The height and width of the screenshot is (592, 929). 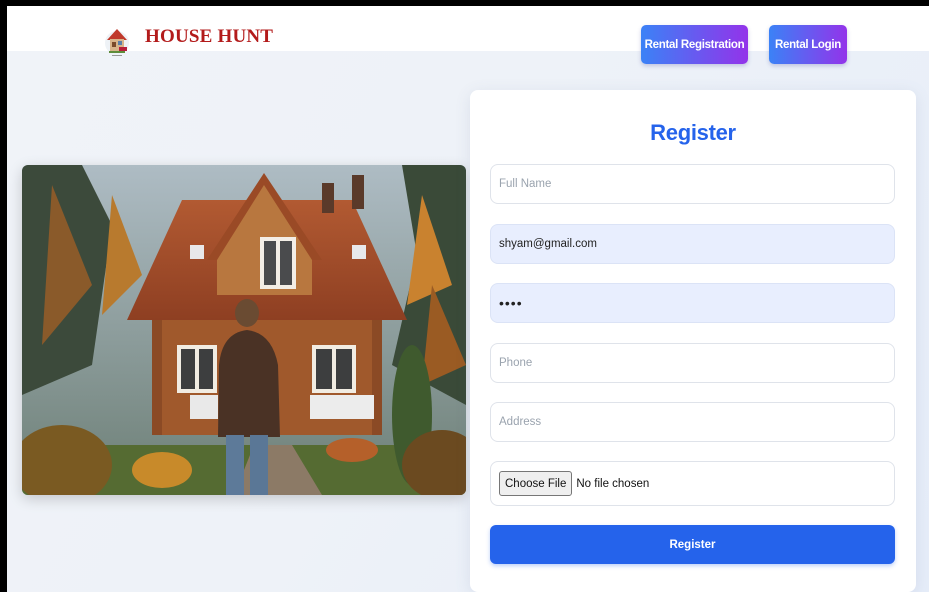 I want to click on file-upload-field: Choose File No file chosen, so click(x=692, y=483).